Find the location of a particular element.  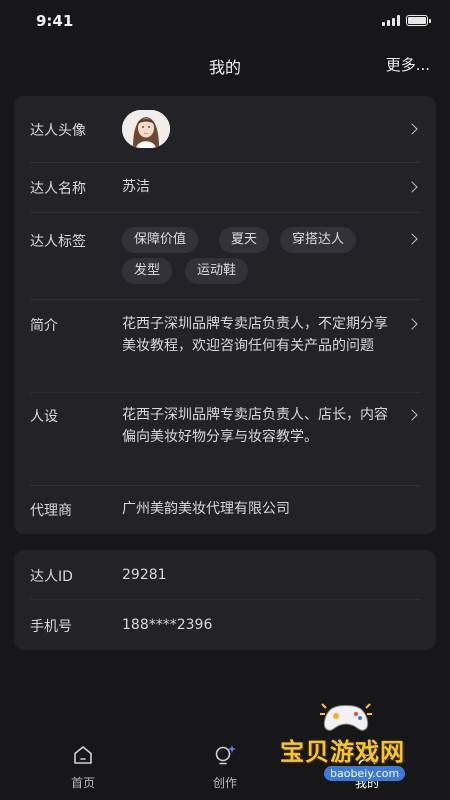

id-value: 29281 is located at coordinates (144, 575).